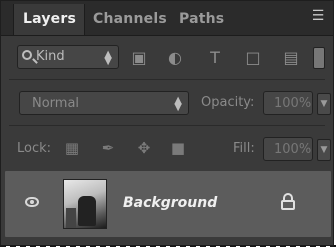 The image size is (336, 249). What do you see at coordinates (324, 150) in the screenshot?
I see `fill-dropdown-button: ▼` at bounding box center [324, 150].